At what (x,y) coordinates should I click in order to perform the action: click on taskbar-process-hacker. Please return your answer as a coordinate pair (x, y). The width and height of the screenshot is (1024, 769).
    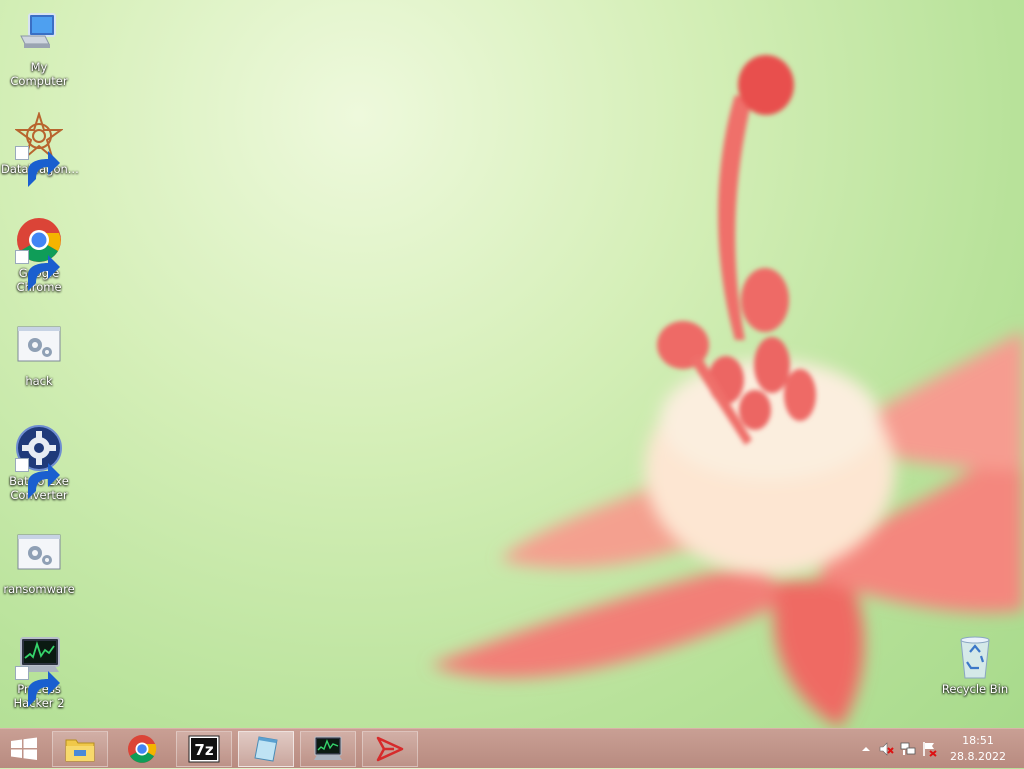
    Looking at the image, I should click on (328, 749).